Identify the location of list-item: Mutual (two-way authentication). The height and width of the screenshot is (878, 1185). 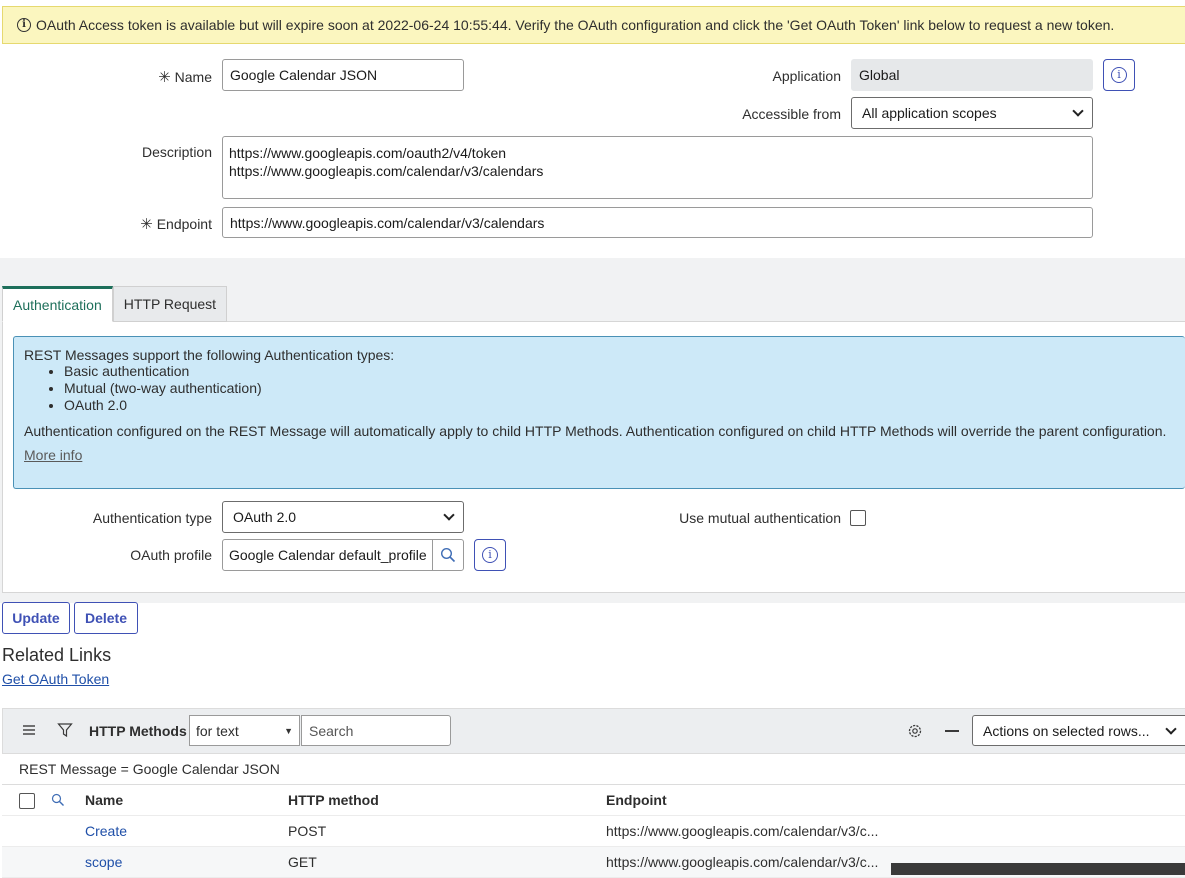
(619, 388).